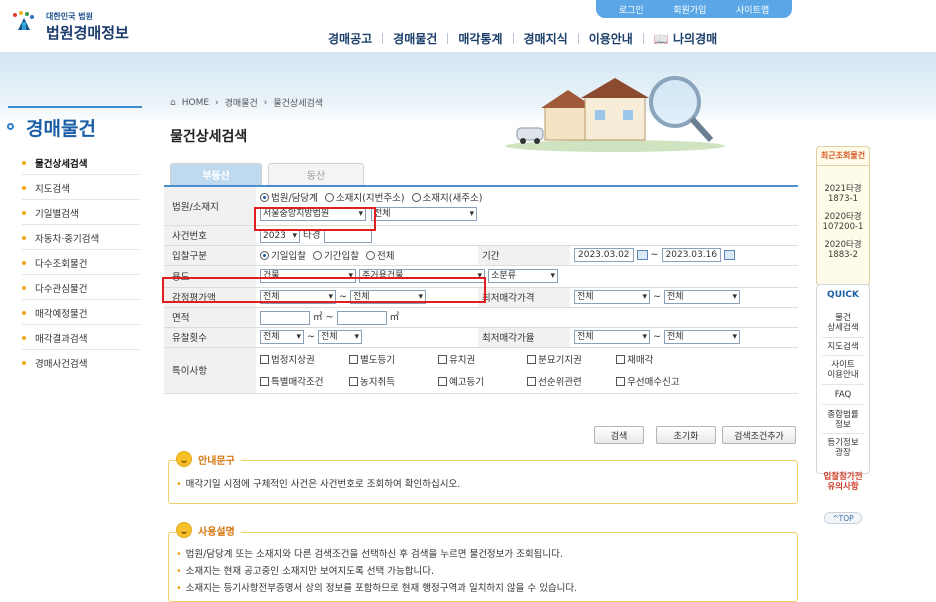  What do you see at coordinates (659, 359) in the screenshot?
I see `chk-resale: 재매각` at bounding box center [659, 359].